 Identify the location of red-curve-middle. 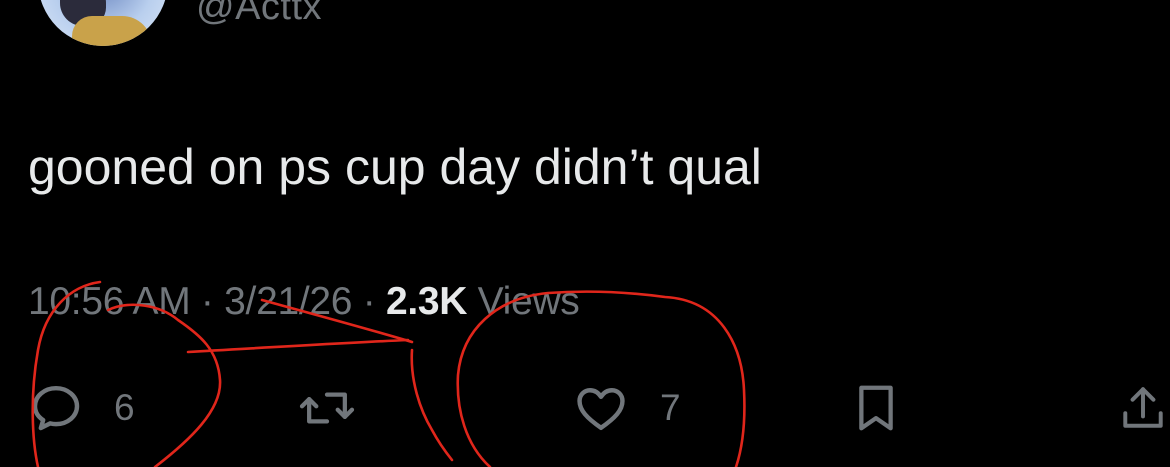
(432, 405).